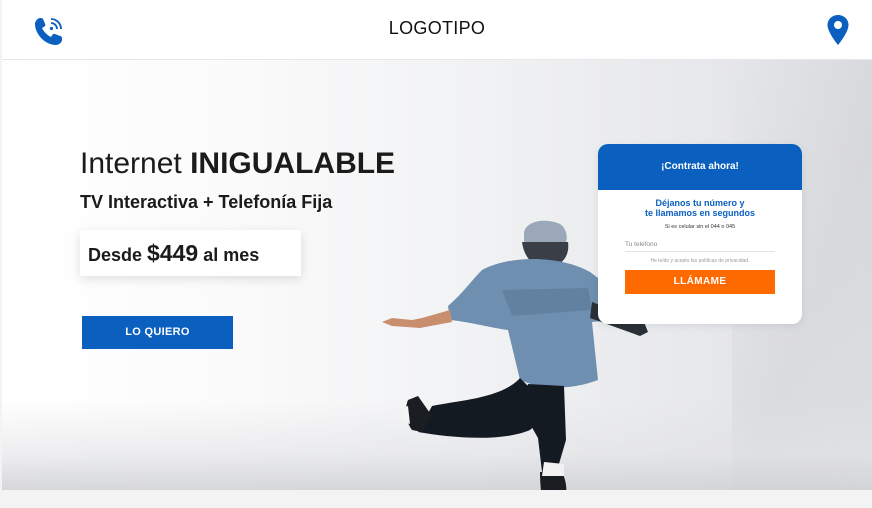  Describe the element at coordinates (700, 167) in the screenshot. I see `form-header: ¡Contrata ahora!` at that location.